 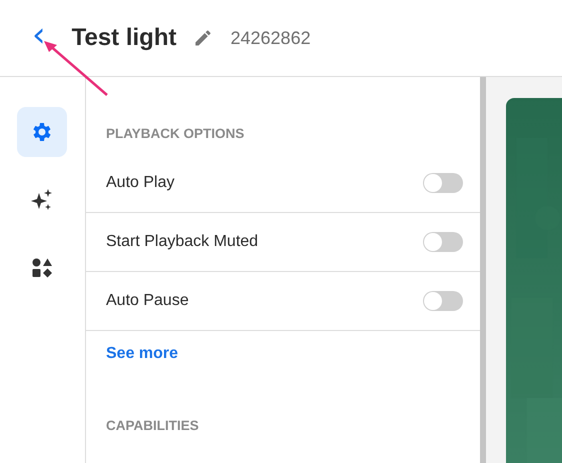 What do you see at coordinates (175, 134) in the screenshot?
I see `section-title: PLAYBACK OPTIONS` at bounding box center [175, 134].